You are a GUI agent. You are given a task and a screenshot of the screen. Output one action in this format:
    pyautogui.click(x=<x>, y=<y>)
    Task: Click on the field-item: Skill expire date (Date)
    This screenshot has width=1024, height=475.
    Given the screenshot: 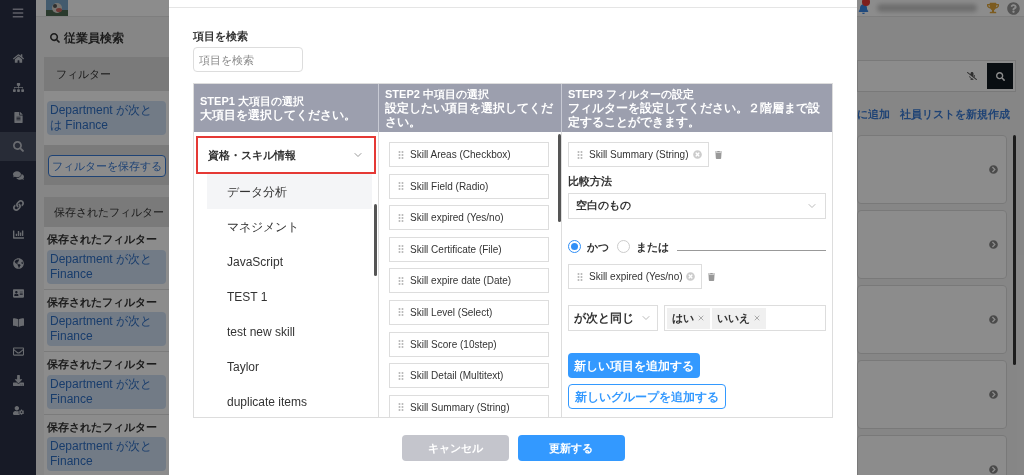 What is the action you would take?
    pyautogui.click(x=469, y=281)
    